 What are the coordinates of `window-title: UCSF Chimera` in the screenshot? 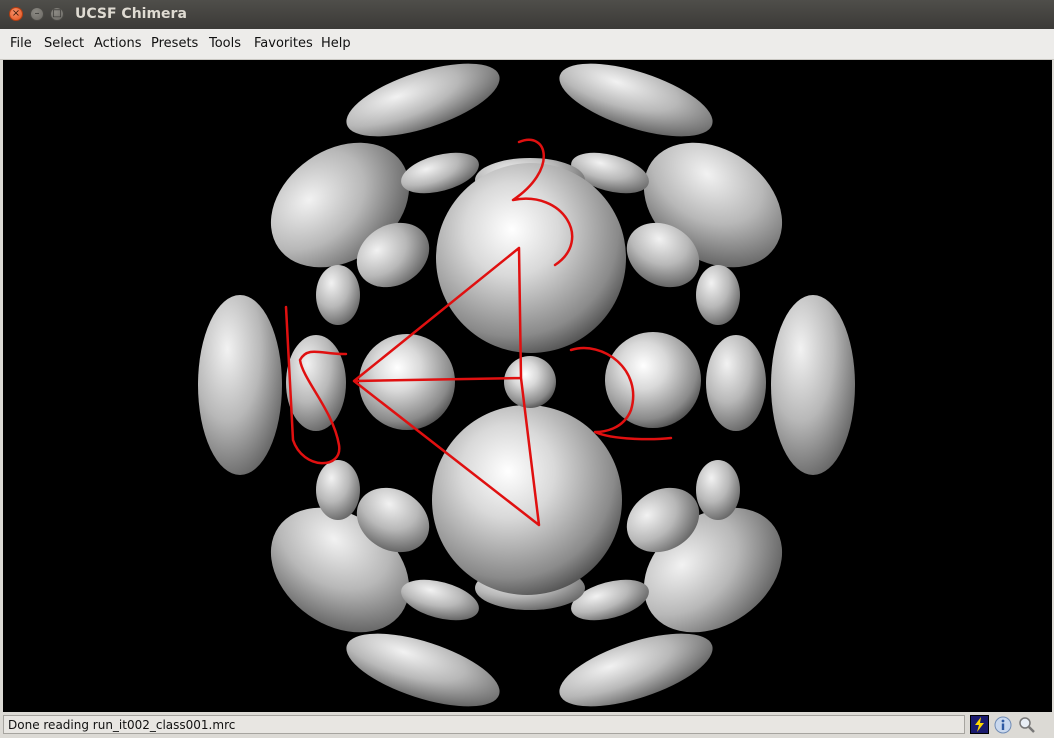 It's located at (131, 14).